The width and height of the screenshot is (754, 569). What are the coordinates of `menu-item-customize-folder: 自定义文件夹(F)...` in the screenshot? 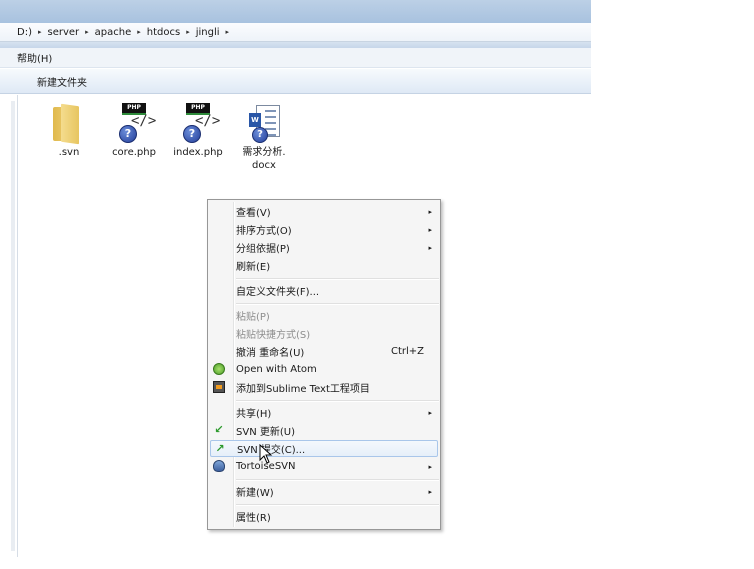 It's located at (324, 290).